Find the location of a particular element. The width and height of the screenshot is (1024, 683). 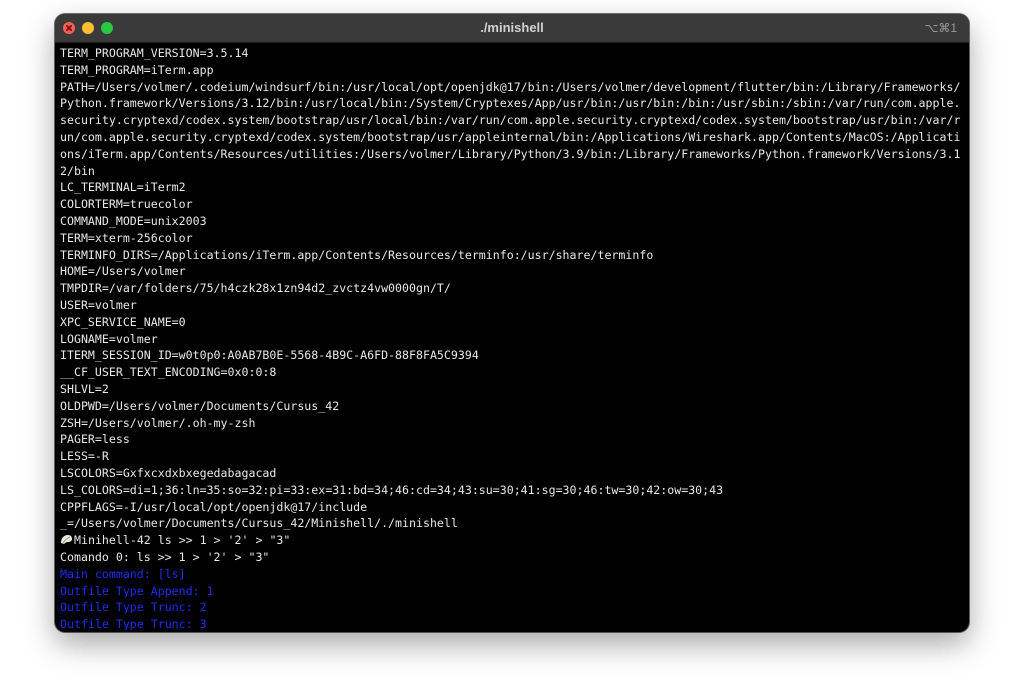

title-bar: ./minishell ⌥⌘1 is located at coordinates (512, 28).